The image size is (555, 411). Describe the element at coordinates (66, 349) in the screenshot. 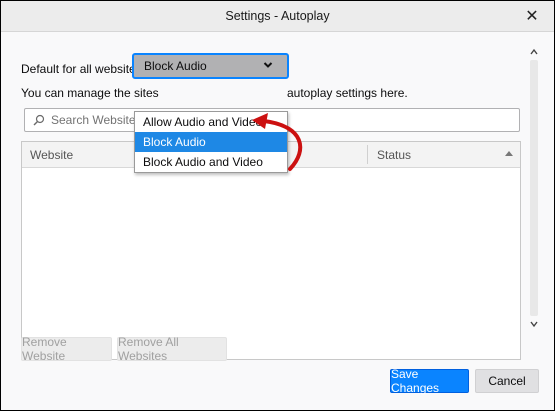

I see `remove-website-button: Remove Website` at that location.